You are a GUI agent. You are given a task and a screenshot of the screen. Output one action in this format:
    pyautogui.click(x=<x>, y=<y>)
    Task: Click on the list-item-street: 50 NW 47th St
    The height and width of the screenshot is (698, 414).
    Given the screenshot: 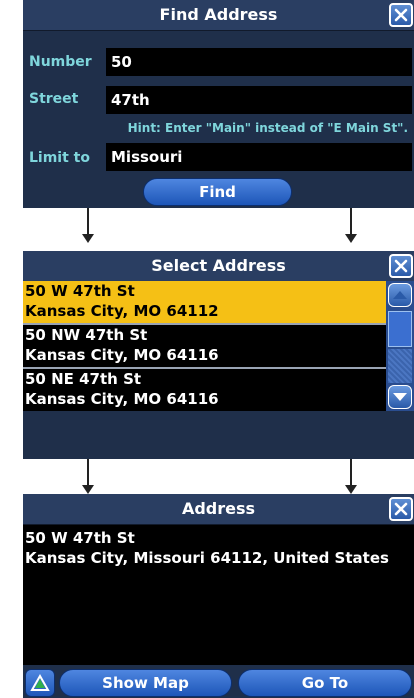 What is the action you would take?
    pyautogui.click(x=86, y=335)
    